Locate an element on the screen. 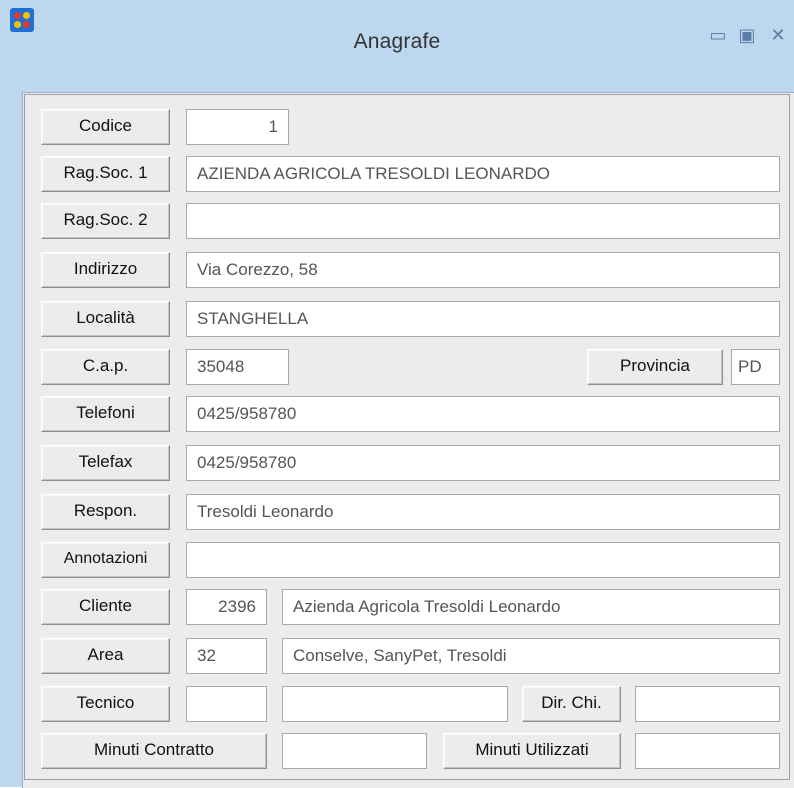 The image size is (794, 788). telefoni-field is located at coordinates (483, 414).